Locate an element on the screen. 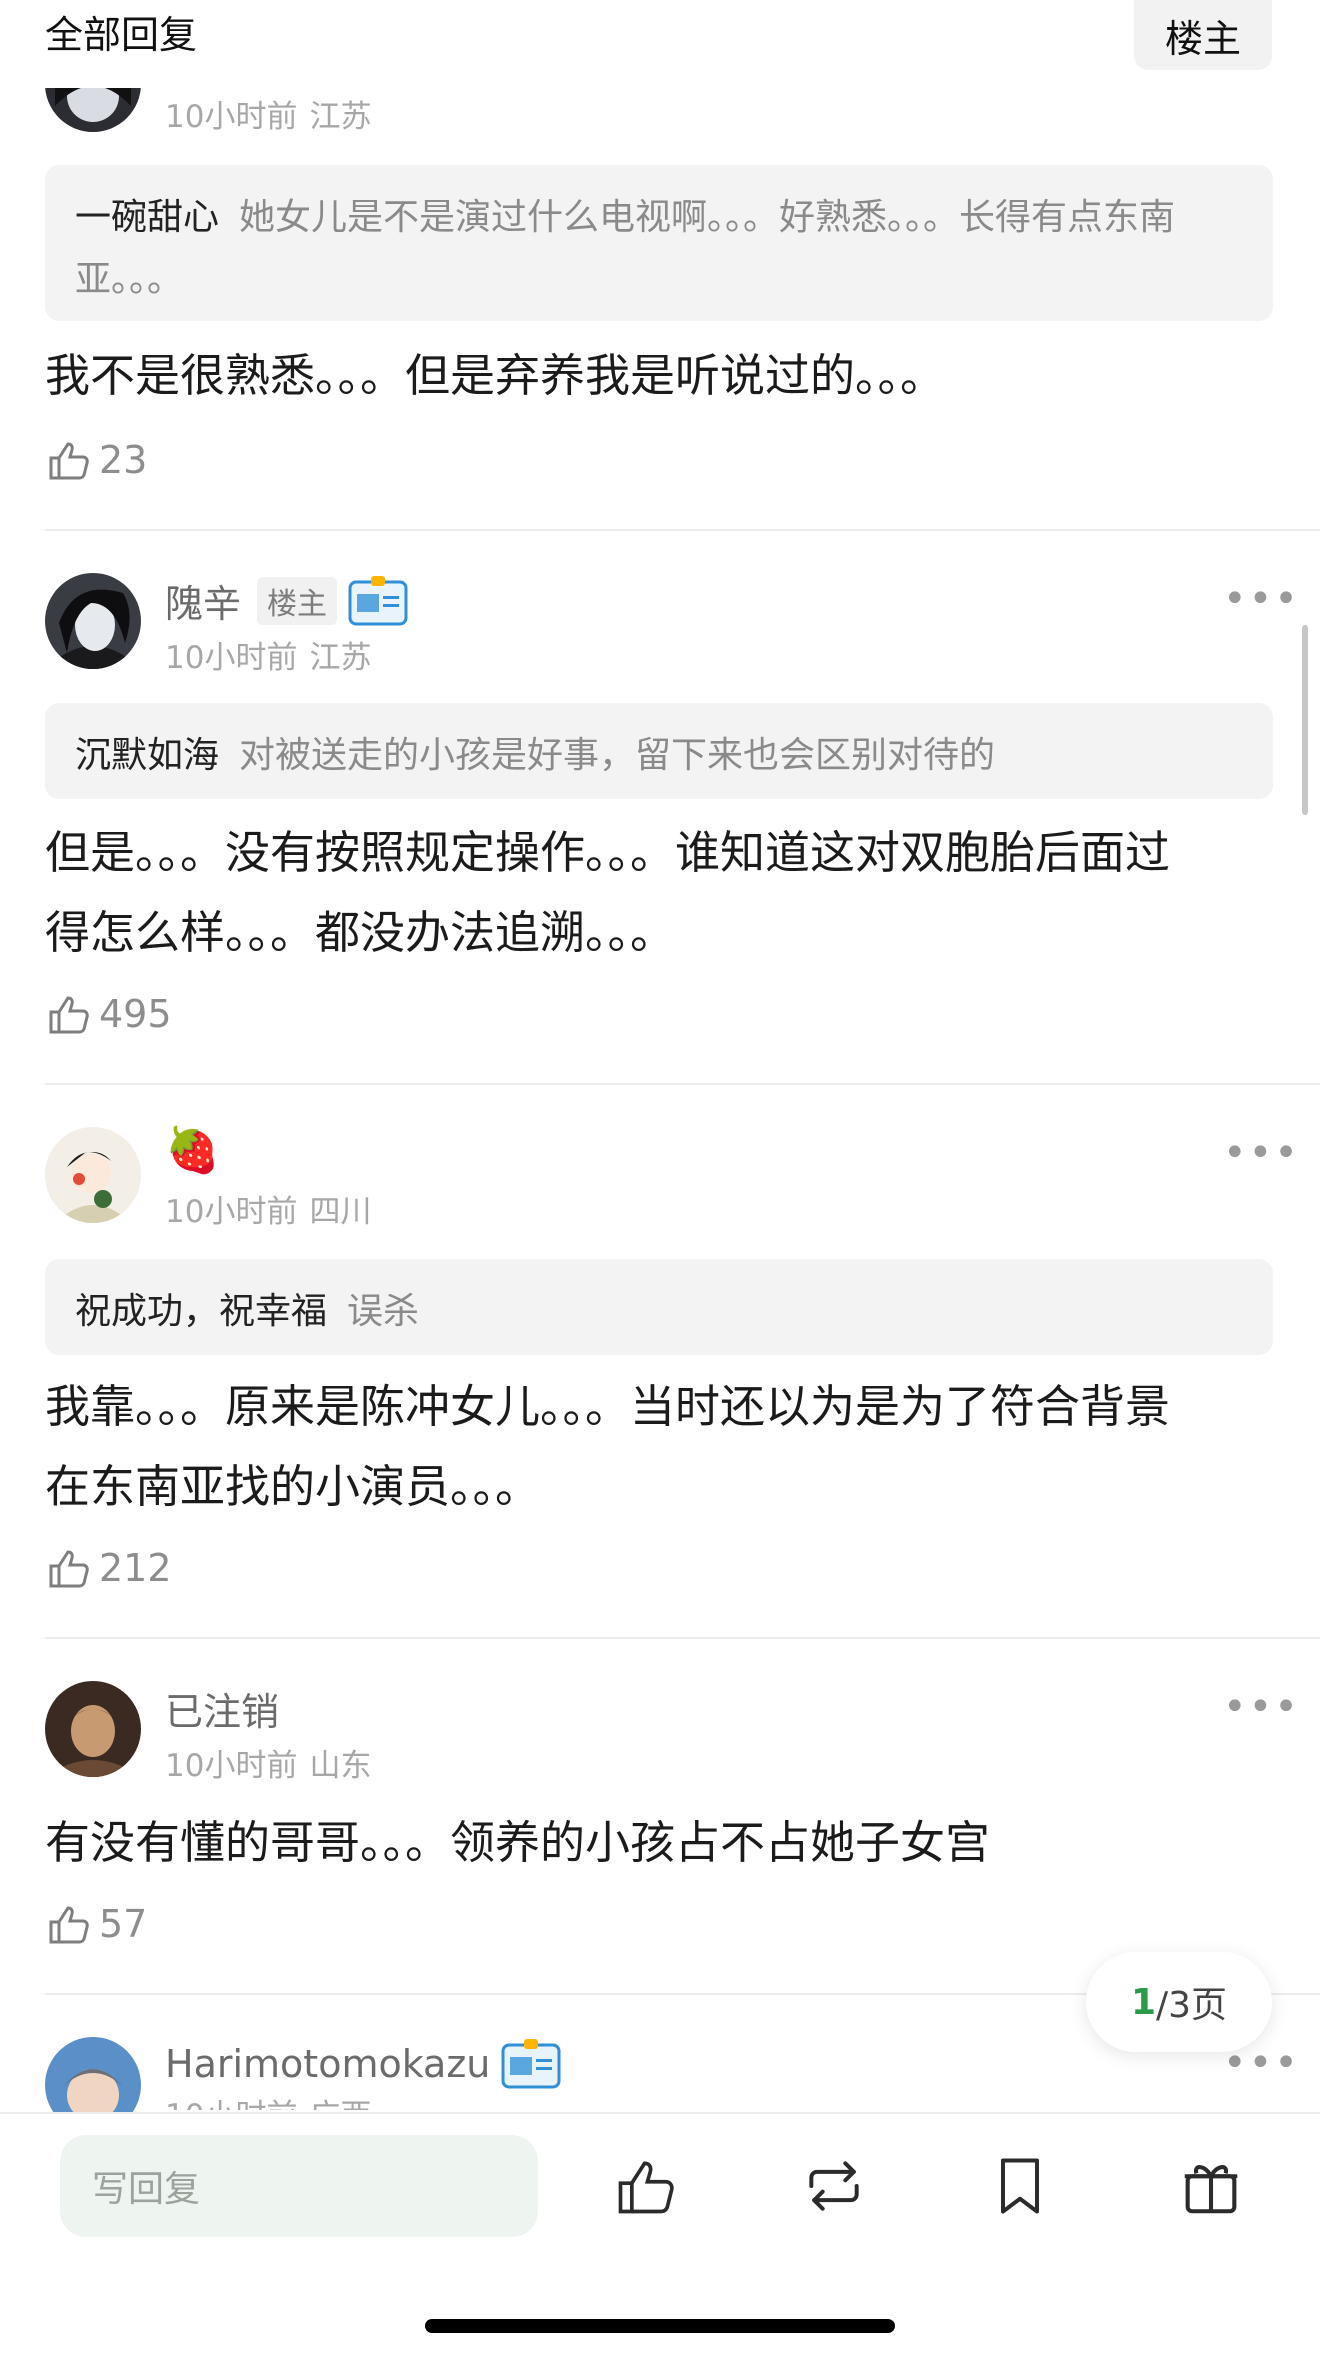 The width and height of the screenshot is (1320, 2365). only-op-button: 楼主 is located at coordinates (1203, 35).